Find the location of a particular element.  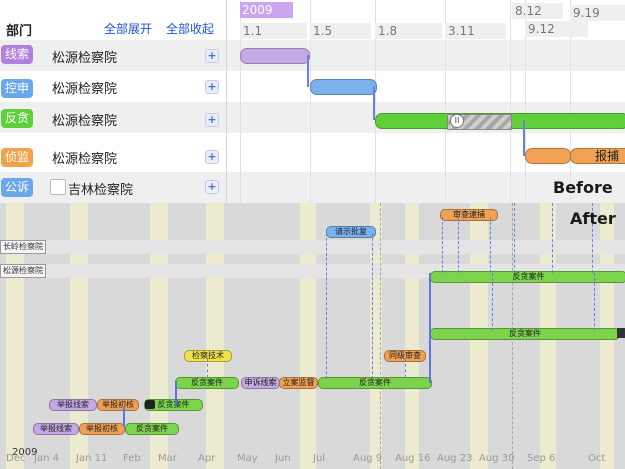

date-label: 1.1 is located at coordinates (273, 31).